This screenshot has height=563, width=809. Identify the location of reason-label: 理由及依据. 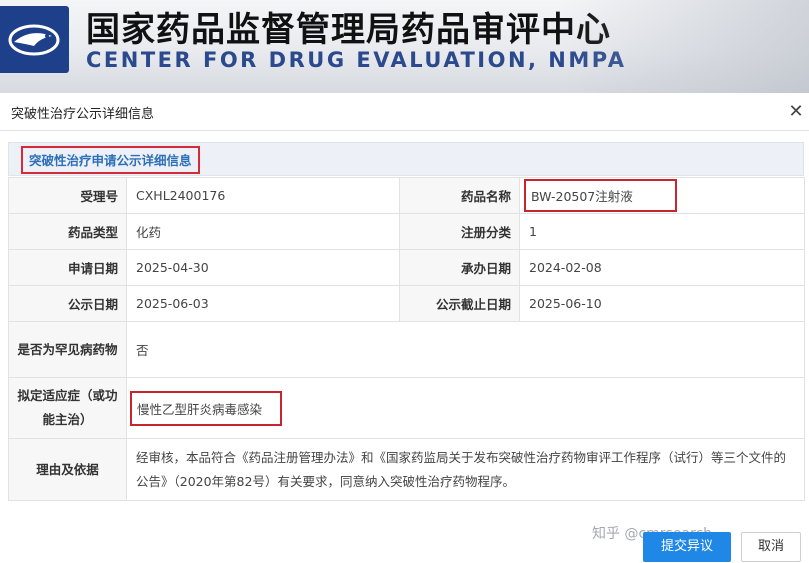
(67, 469).